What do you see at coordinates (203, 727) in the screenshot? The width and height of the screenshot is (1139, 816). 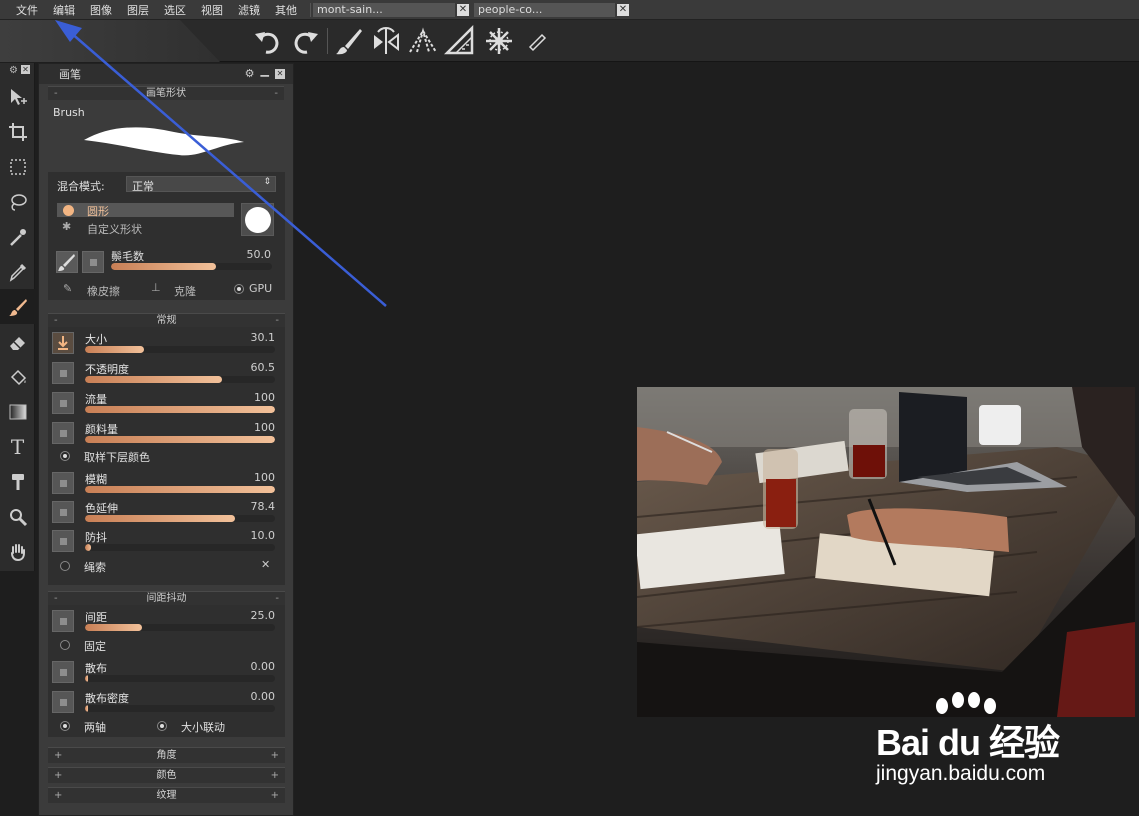 I see `size-link-label: 大小联动` at bounding box center [203, 727].